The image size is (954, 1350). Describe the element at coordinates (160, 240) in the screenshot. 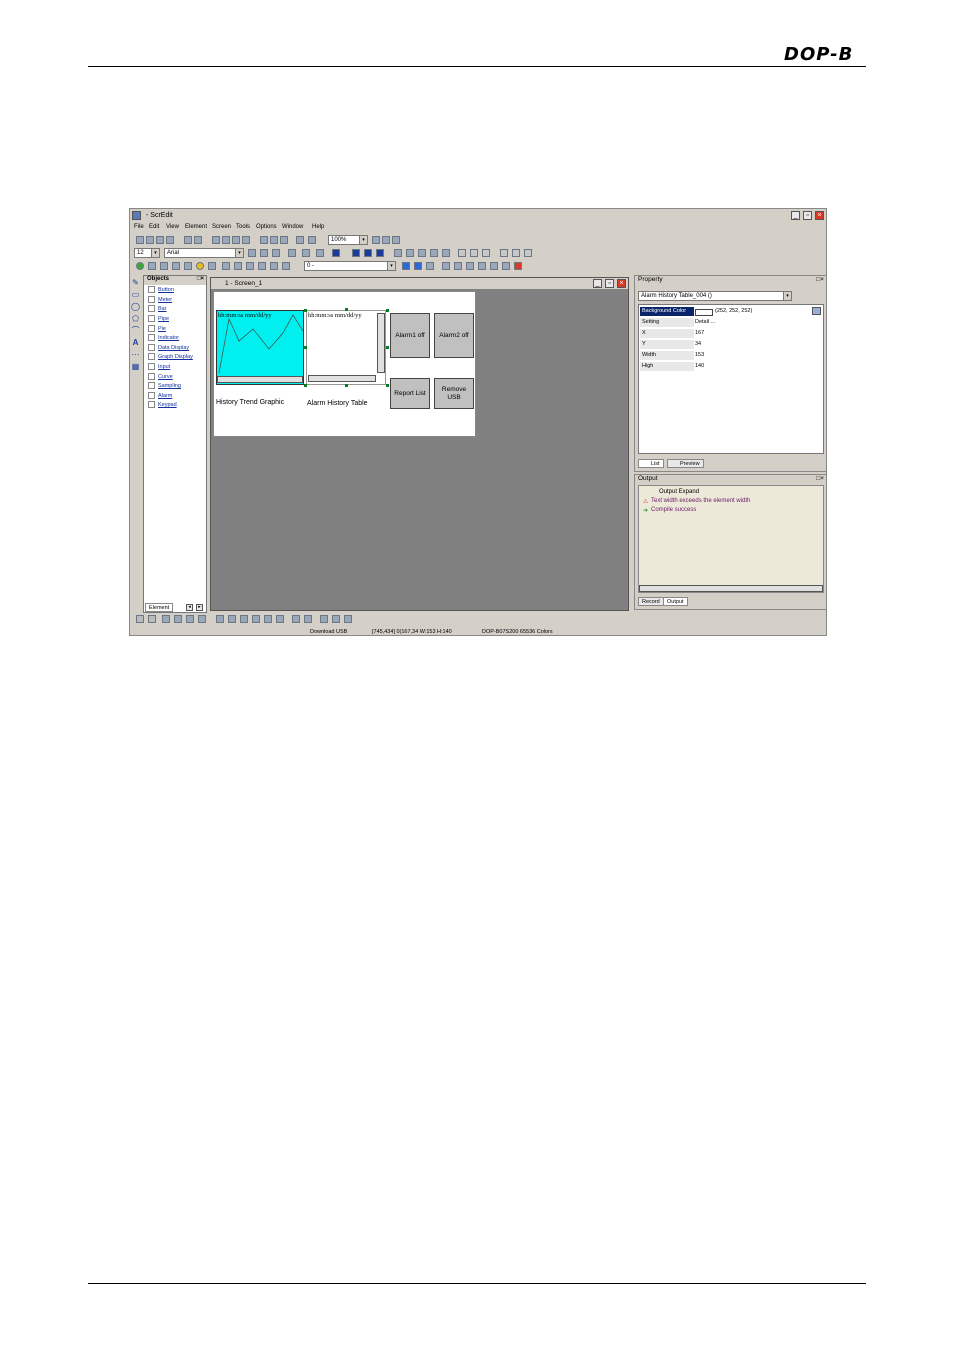

I see `save-icon` at that location.